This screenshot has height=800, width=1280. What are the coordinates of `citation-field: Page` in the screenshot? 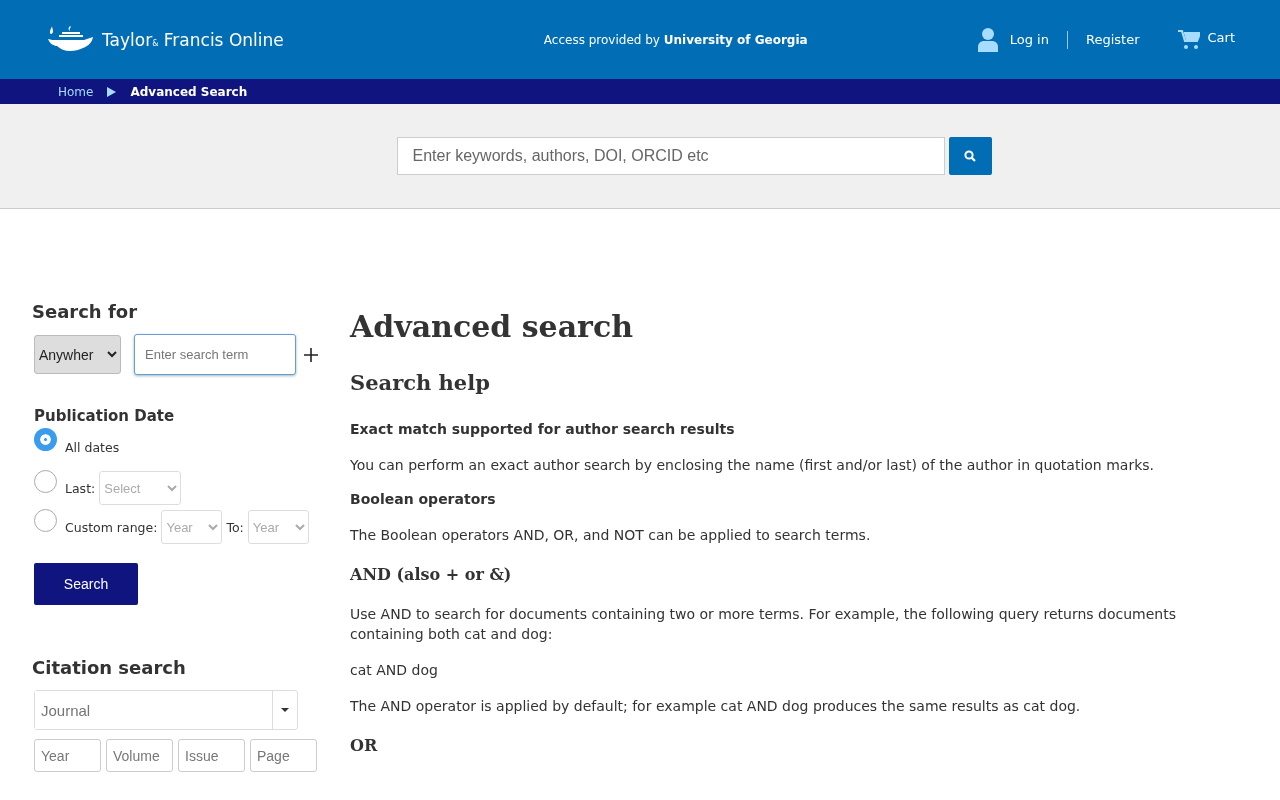 It's located at (283, 755).